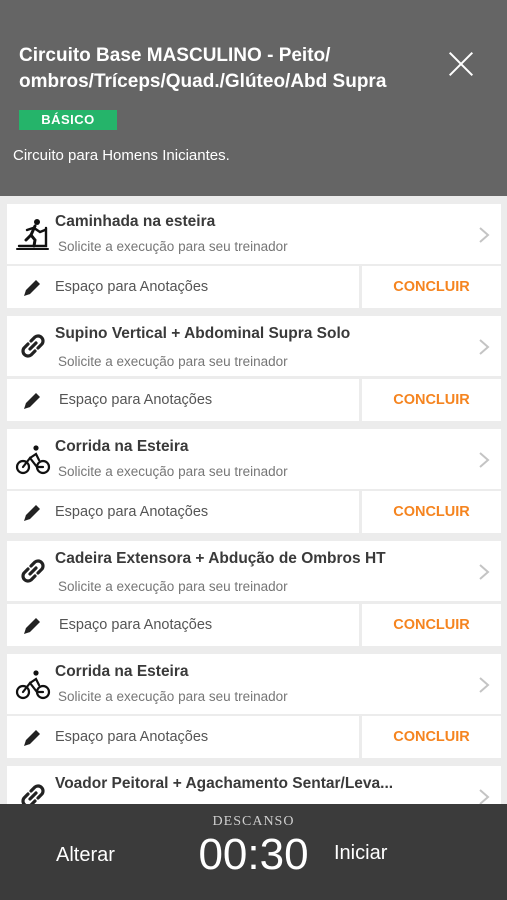 This screenshot has height=900, width=507. I want to click on rest-label: DESCANSO, so click(253, 821).